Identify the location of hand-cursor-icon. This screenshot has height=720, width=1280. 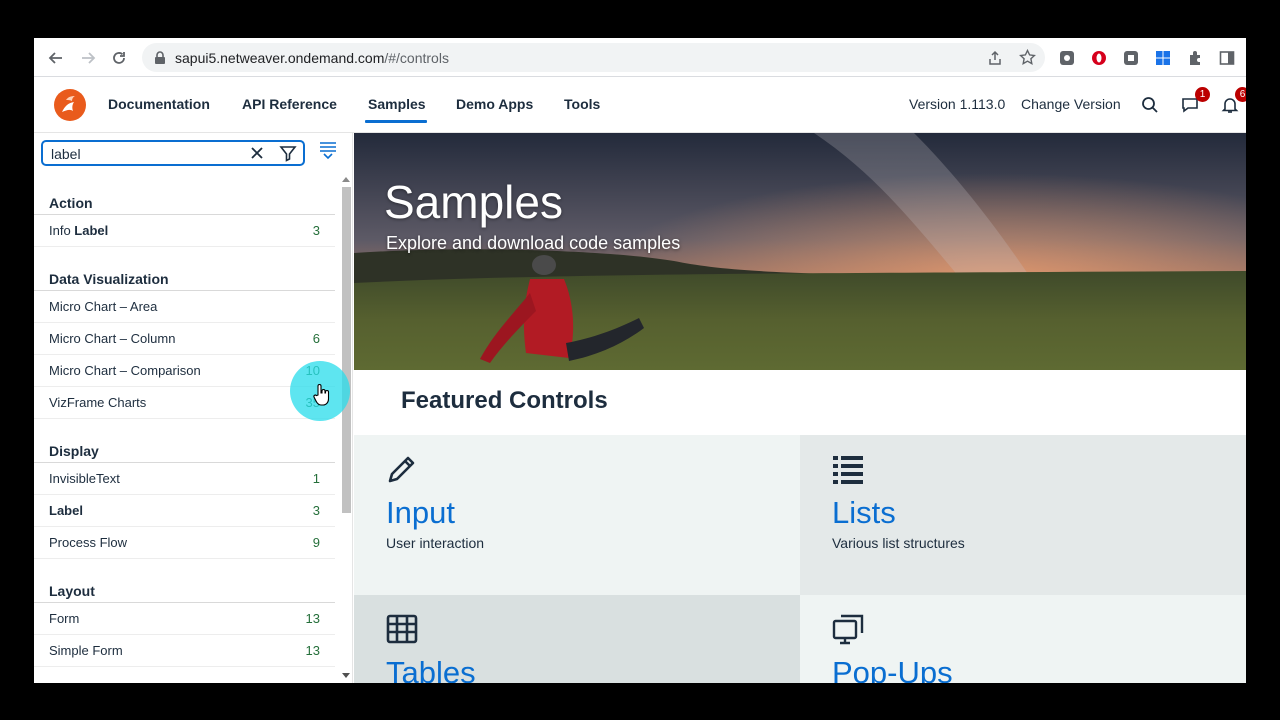
(321, 395).